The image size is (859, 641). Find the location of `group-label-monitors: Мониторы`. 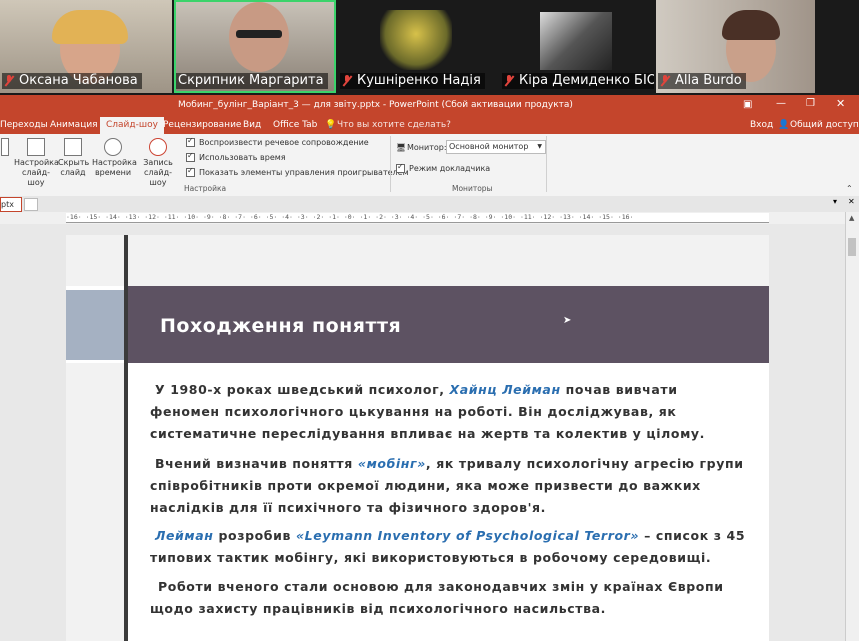

group-label-monitors: Мониторы is located at coordinates (472, 188).